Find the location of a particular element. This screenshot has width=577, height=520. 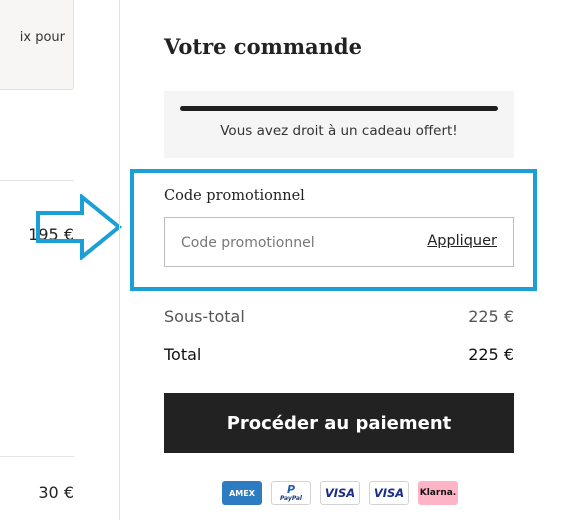

visa-icon: VISA is located at coordinates (340, 493).